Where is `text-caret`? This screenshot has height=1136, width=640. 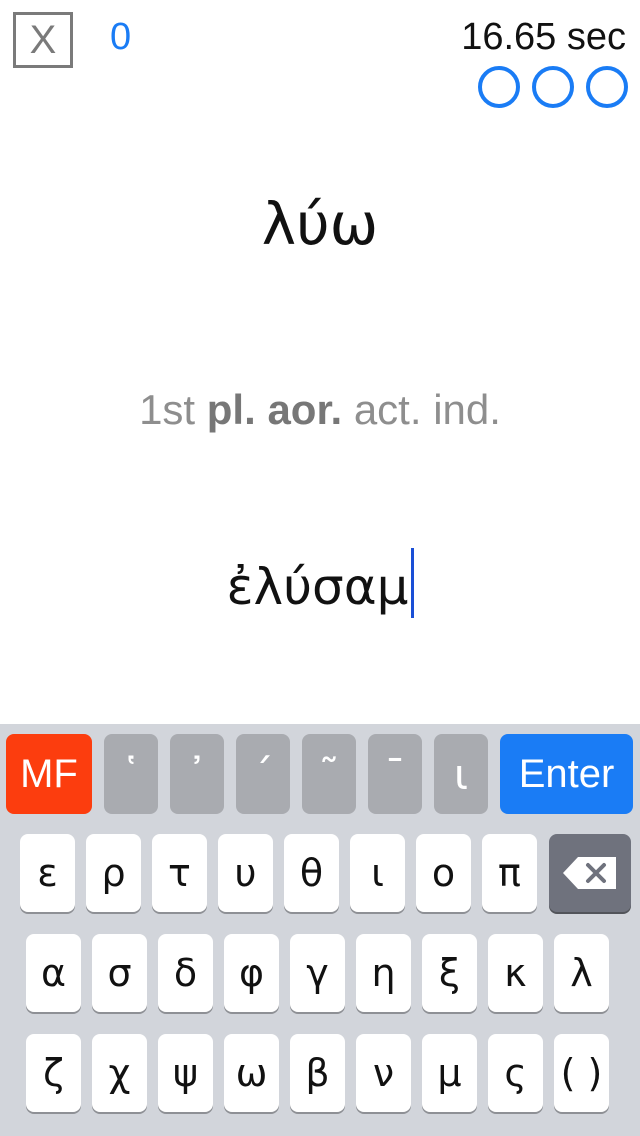
text-caret is located at coordinates (412, 583).